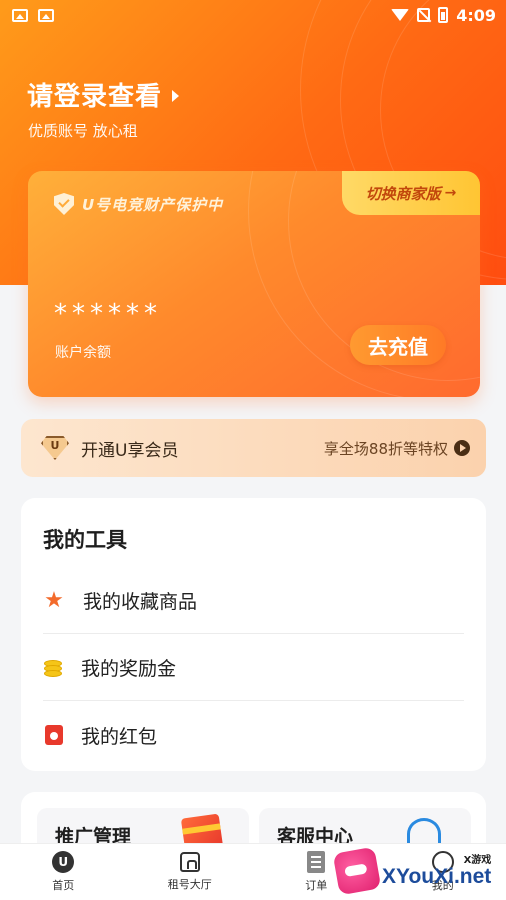 This screenshot has height=900, width=506. I want to click on vip-promo-text: 享全场88折等特权, so click(385, 448).